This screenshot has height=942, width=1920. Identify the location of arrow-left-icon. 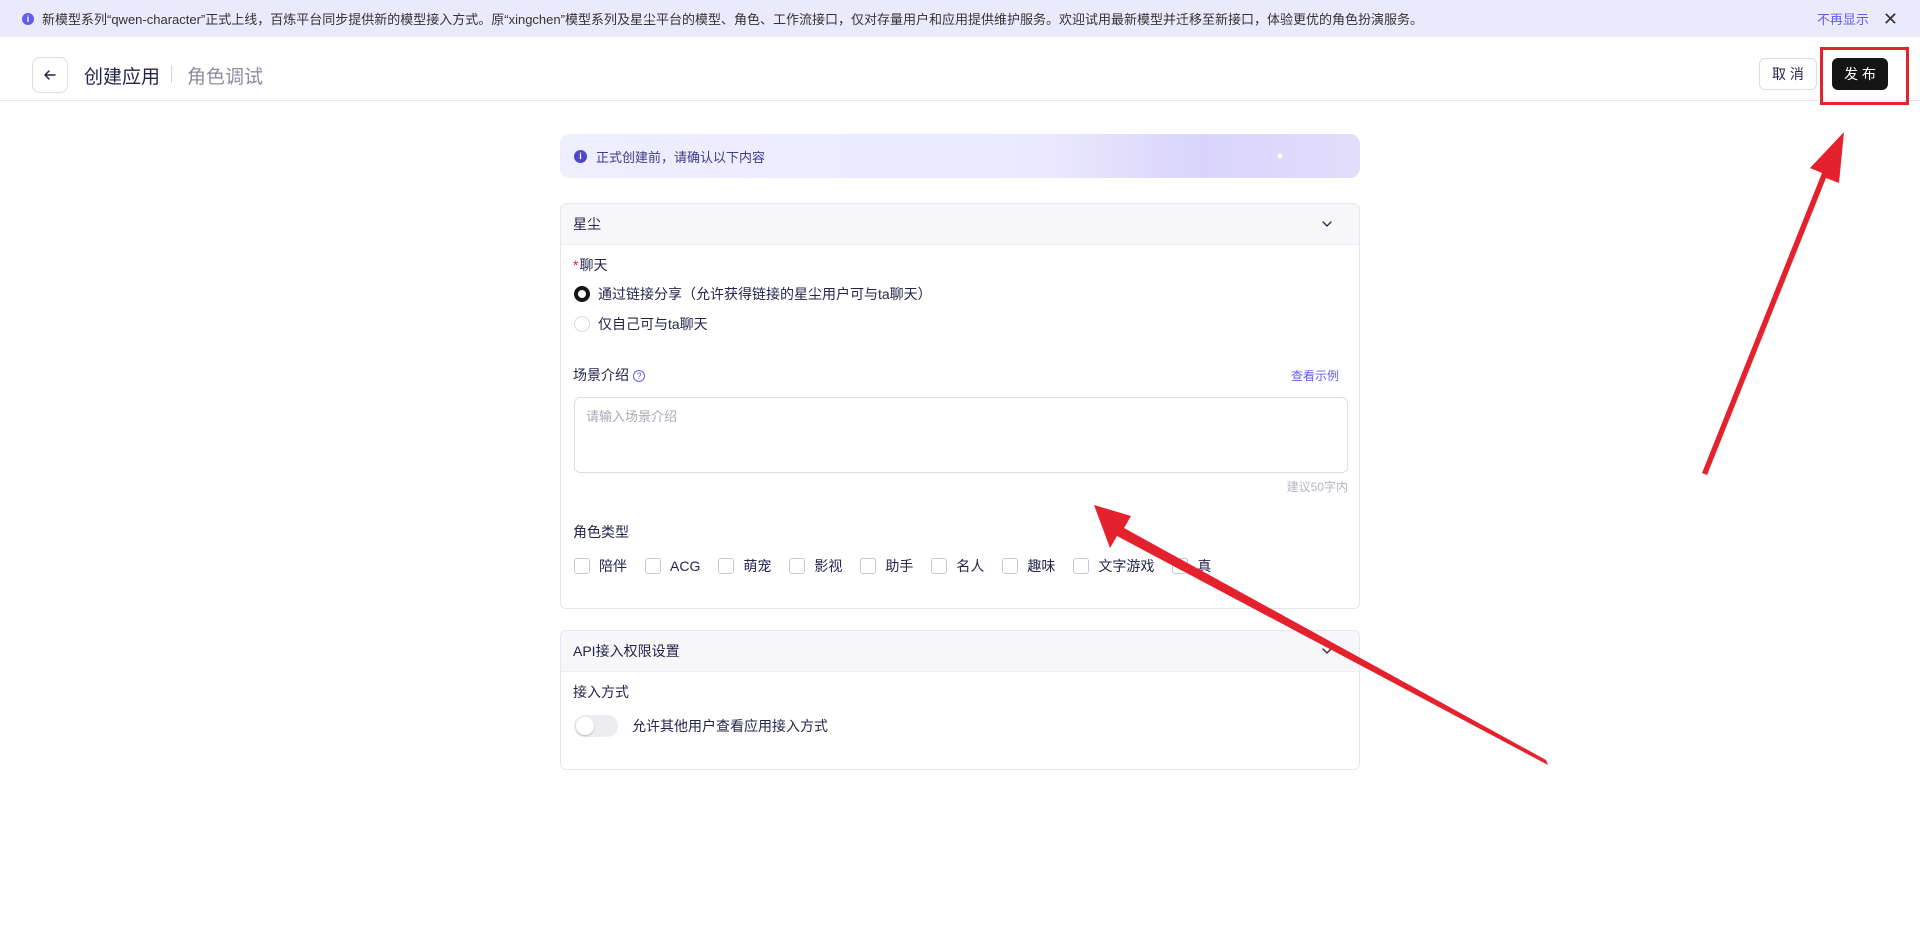
(50, 75).